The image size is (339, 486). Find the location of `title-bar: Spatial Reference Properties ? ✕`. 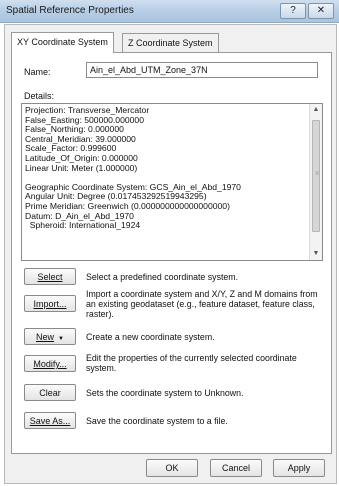

title-bar: Spatial Reference Properties ? ✕ is located at coordinates (169, 11).